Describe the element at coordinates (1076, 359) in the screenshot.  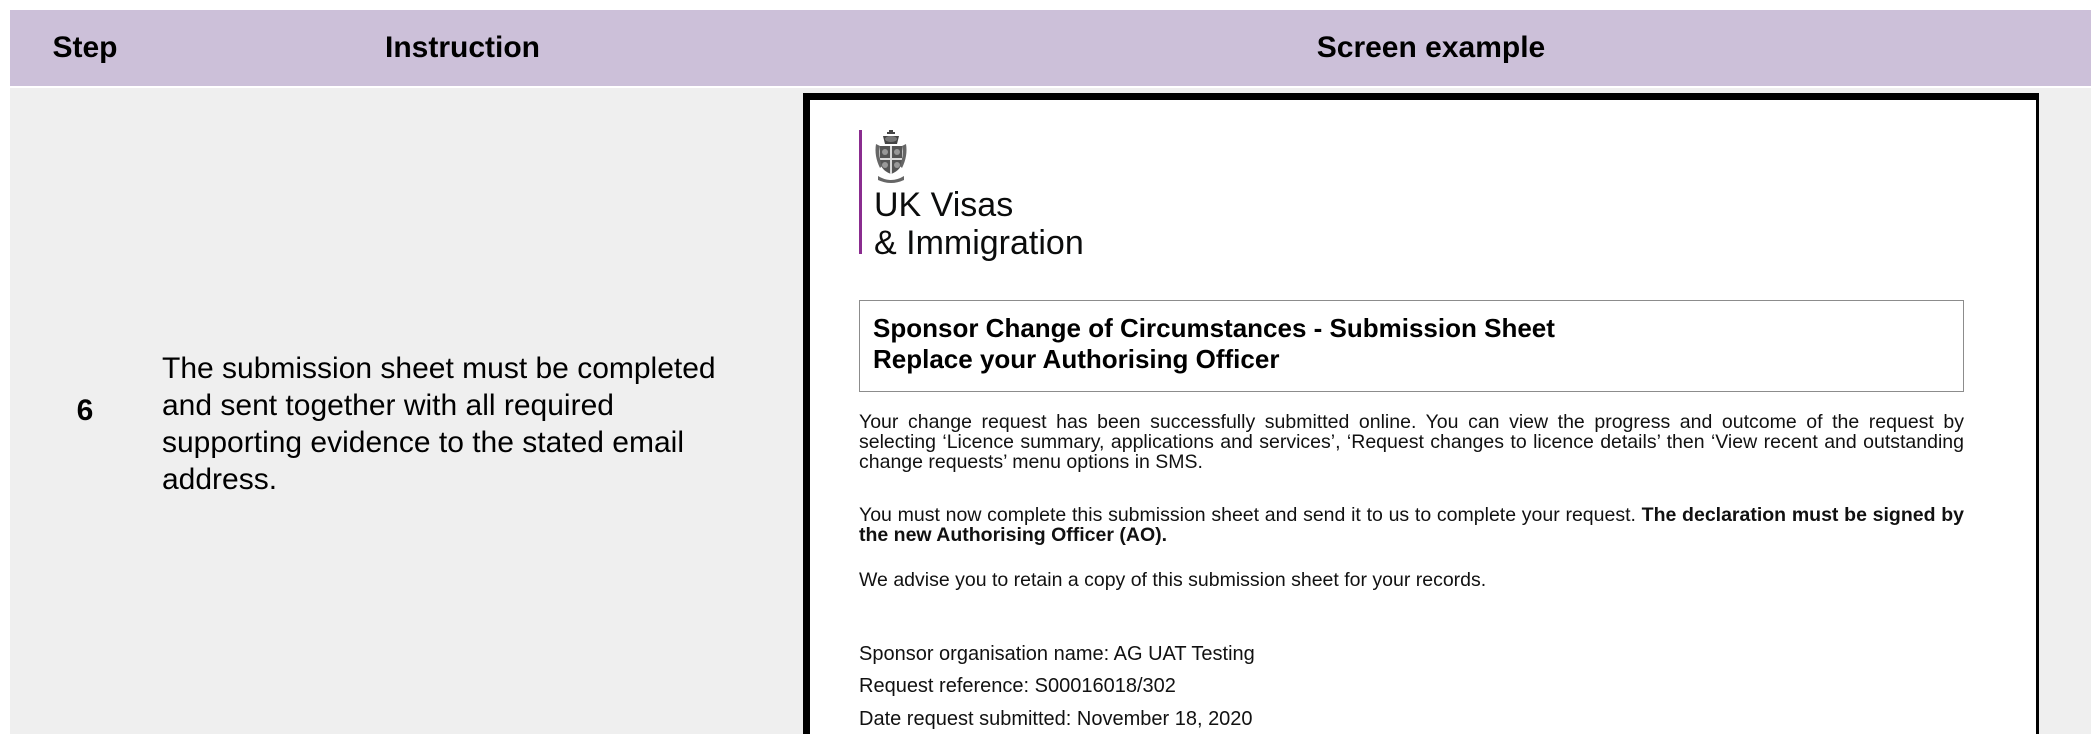
I see `submission-subtitle: Replace your Authorising Officer` at that location.